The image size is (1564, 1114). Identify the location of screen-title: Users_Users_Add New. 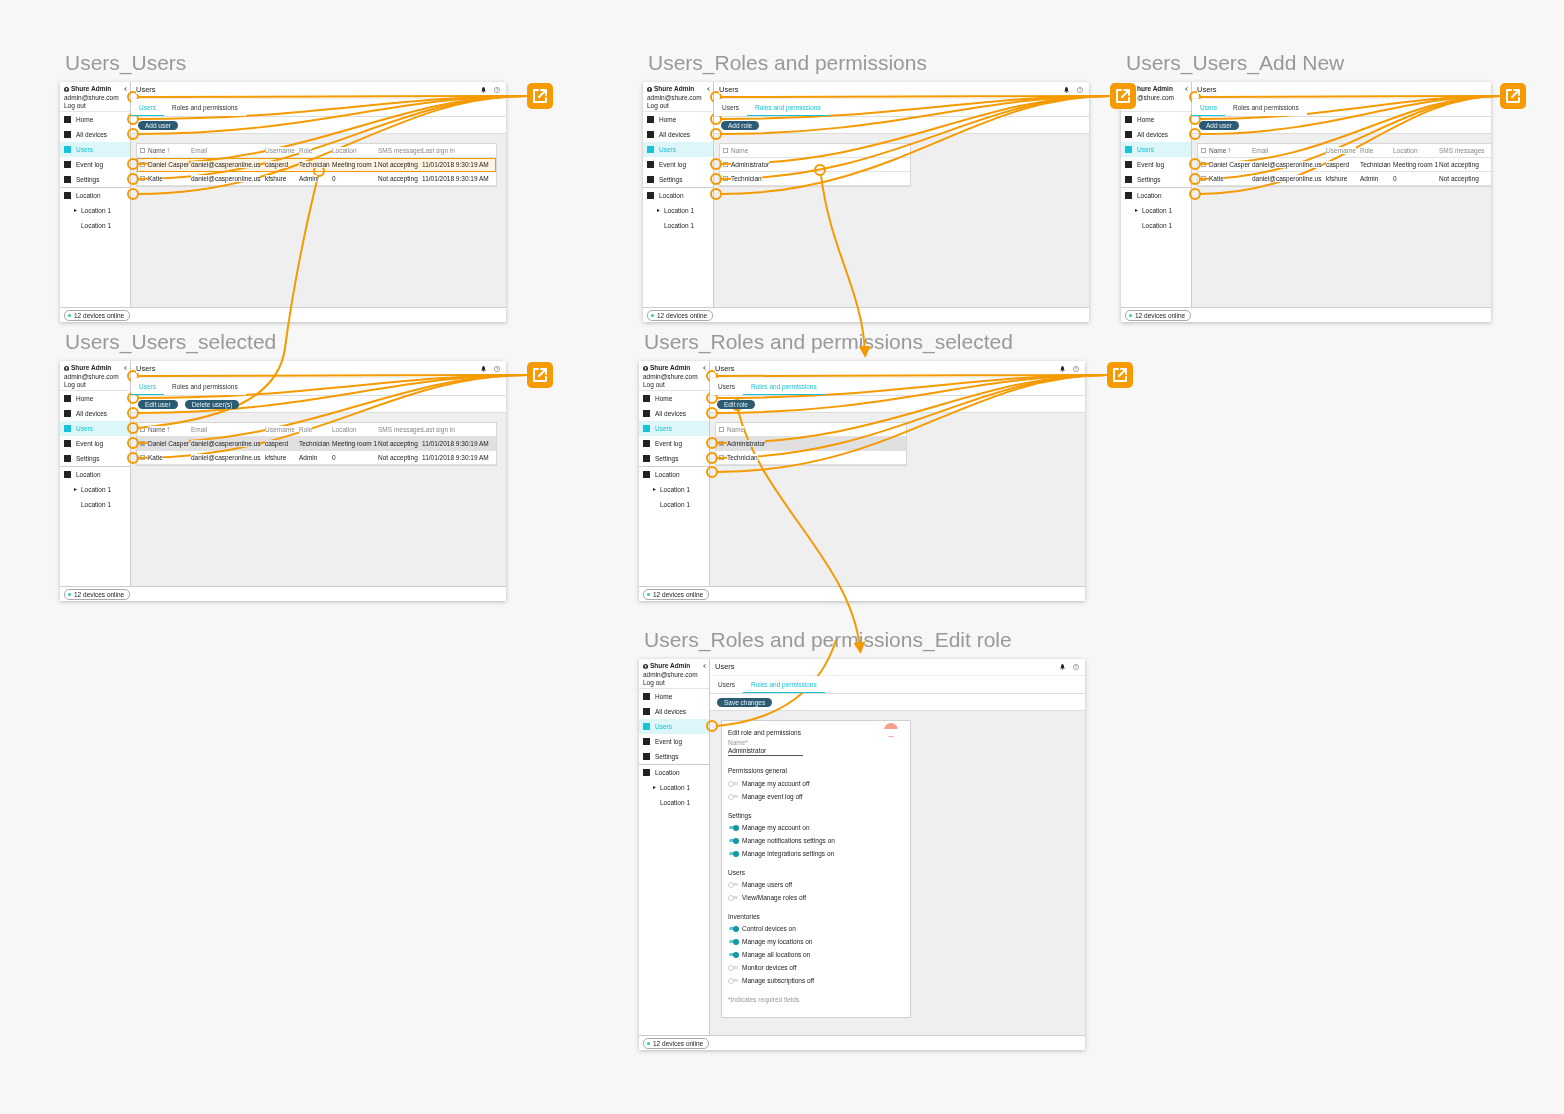
(1235, 63).